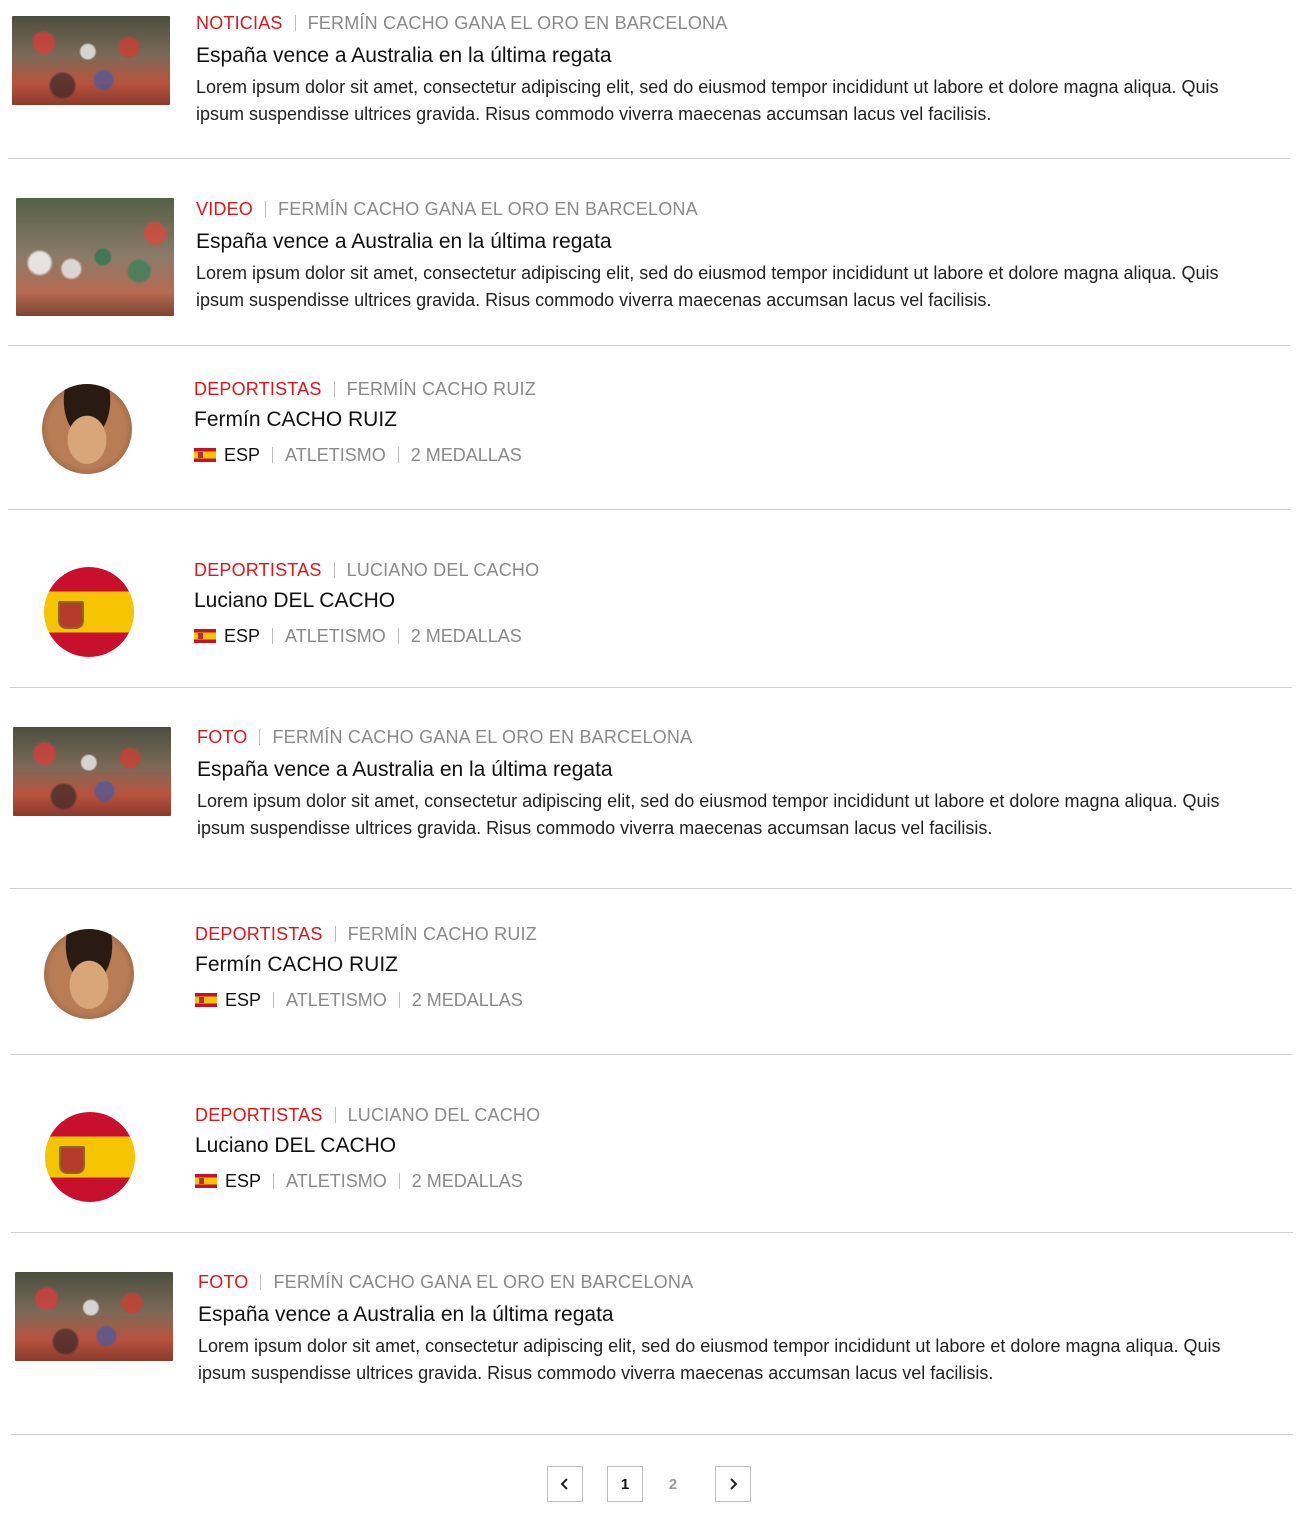 The width and height of the screenshot is (1308, 1538). I want to click on pagination-prev-button, so click(565, 1484).